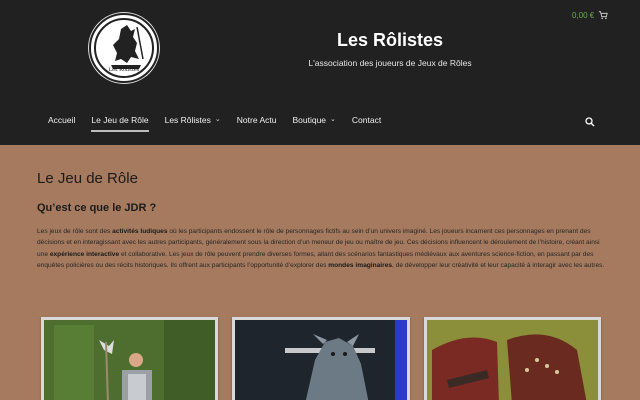 This screenshot has height=400, width=640. What do you see at coordinates (97, 208) in the screenshot?
I see `section-subtitle: Qu’est ce que le JDR ?` at bounding box center [97, 208].